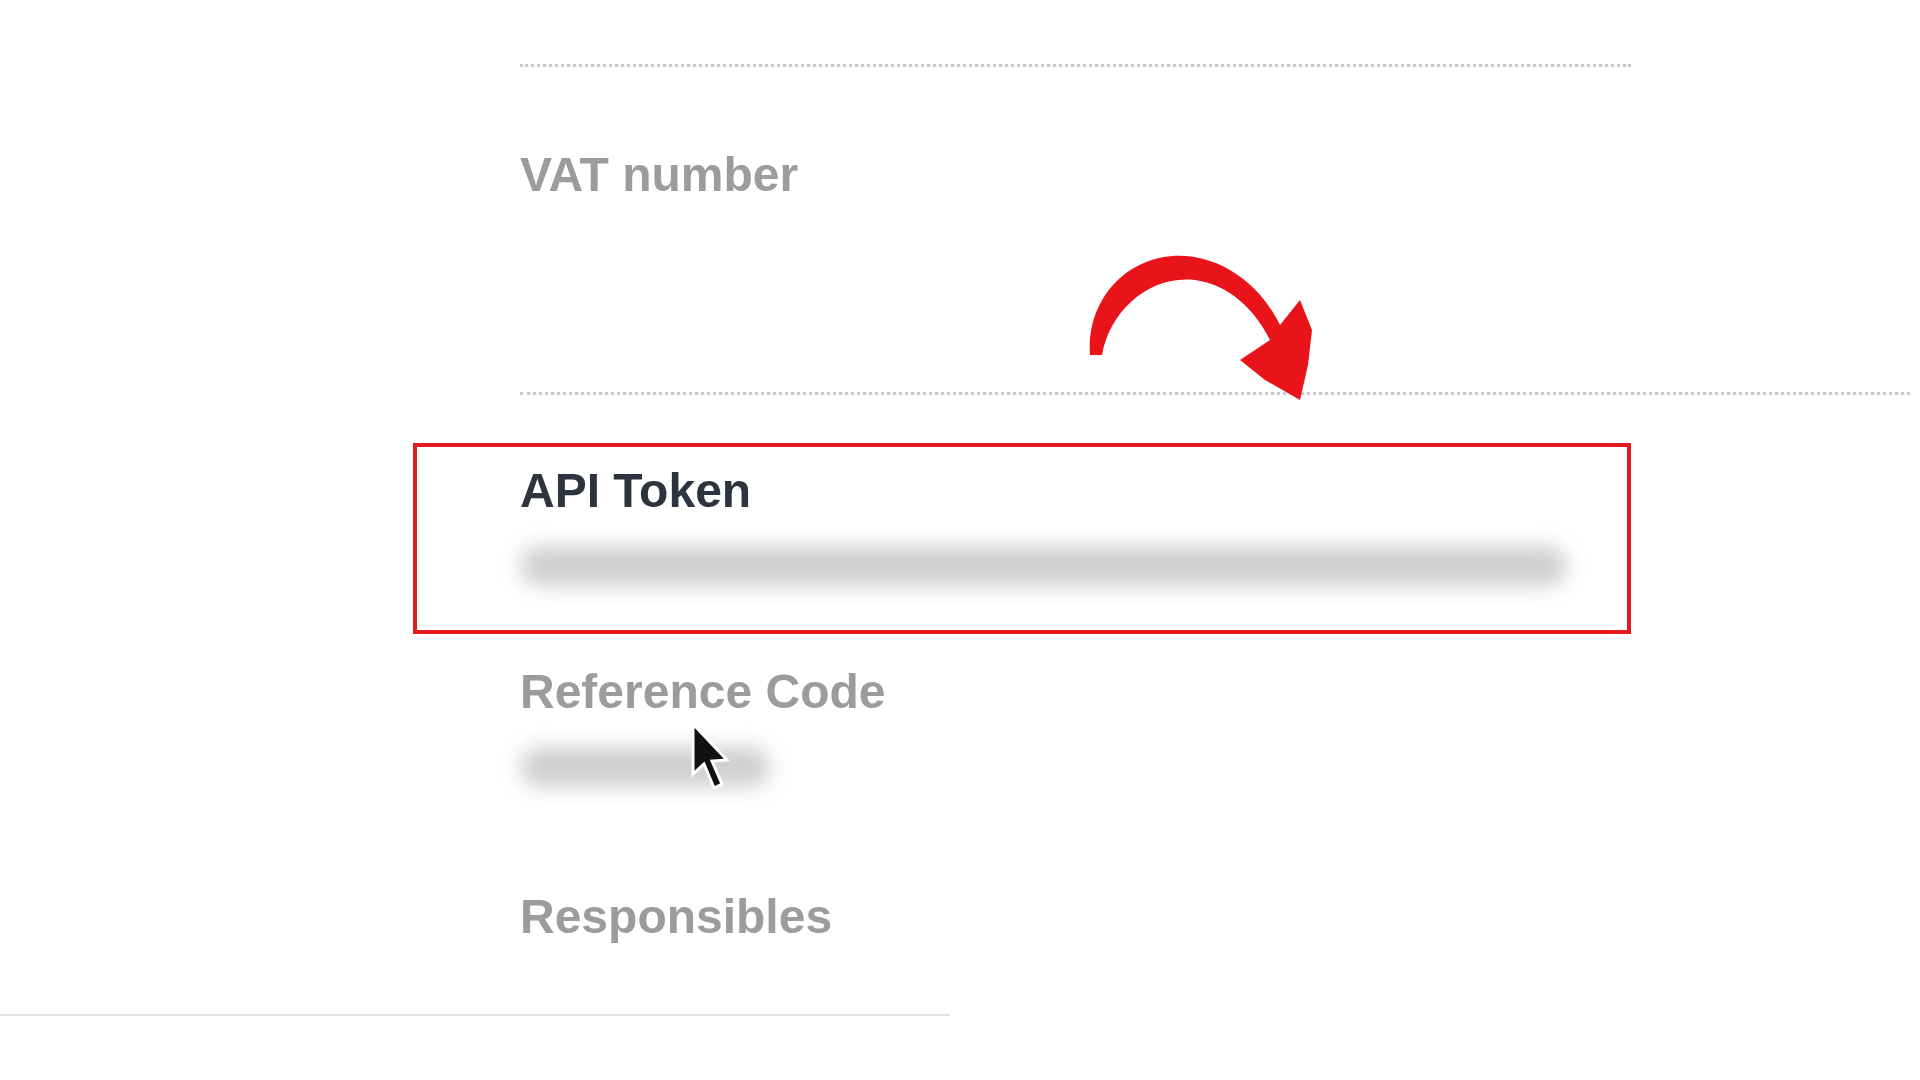  I want to click on field-label: Reference Code, so click(703, 691).